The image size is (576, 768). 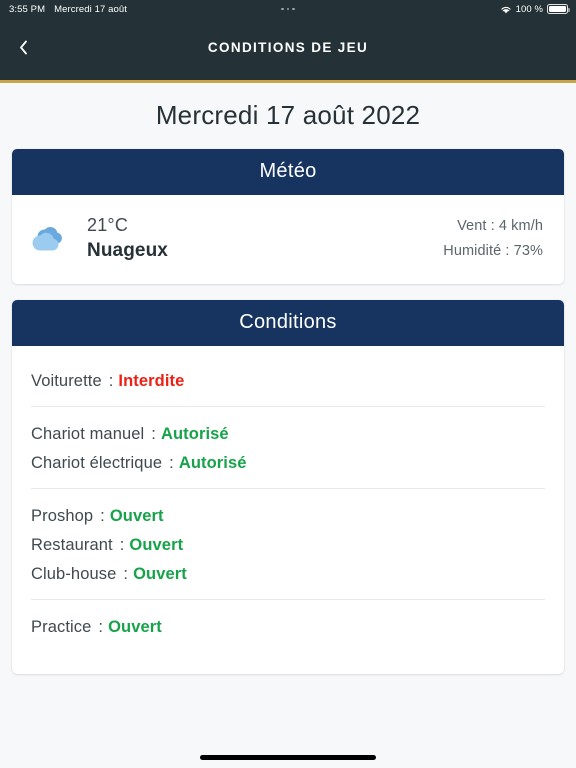 What do you see at coordinates (108, 225) in the screenshot?
I see `weather-temperature: 21°C` at bounding box center [108, 225].